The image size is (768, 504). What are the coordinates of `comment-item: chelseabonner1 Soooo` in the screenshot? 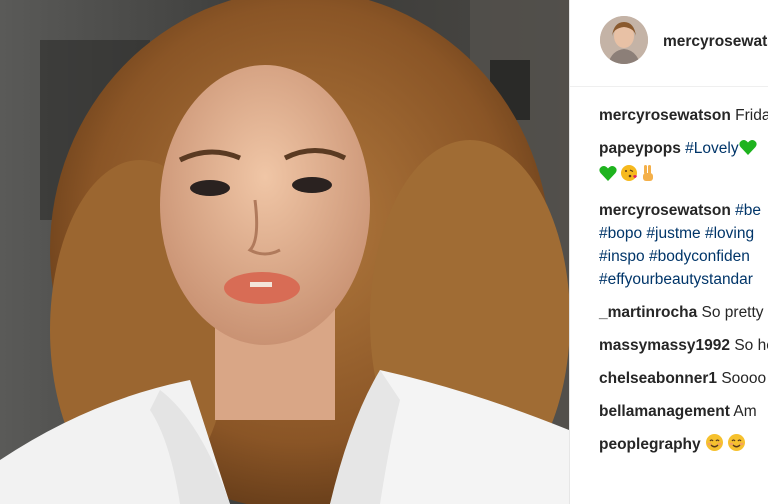 It's located at (683, 378).